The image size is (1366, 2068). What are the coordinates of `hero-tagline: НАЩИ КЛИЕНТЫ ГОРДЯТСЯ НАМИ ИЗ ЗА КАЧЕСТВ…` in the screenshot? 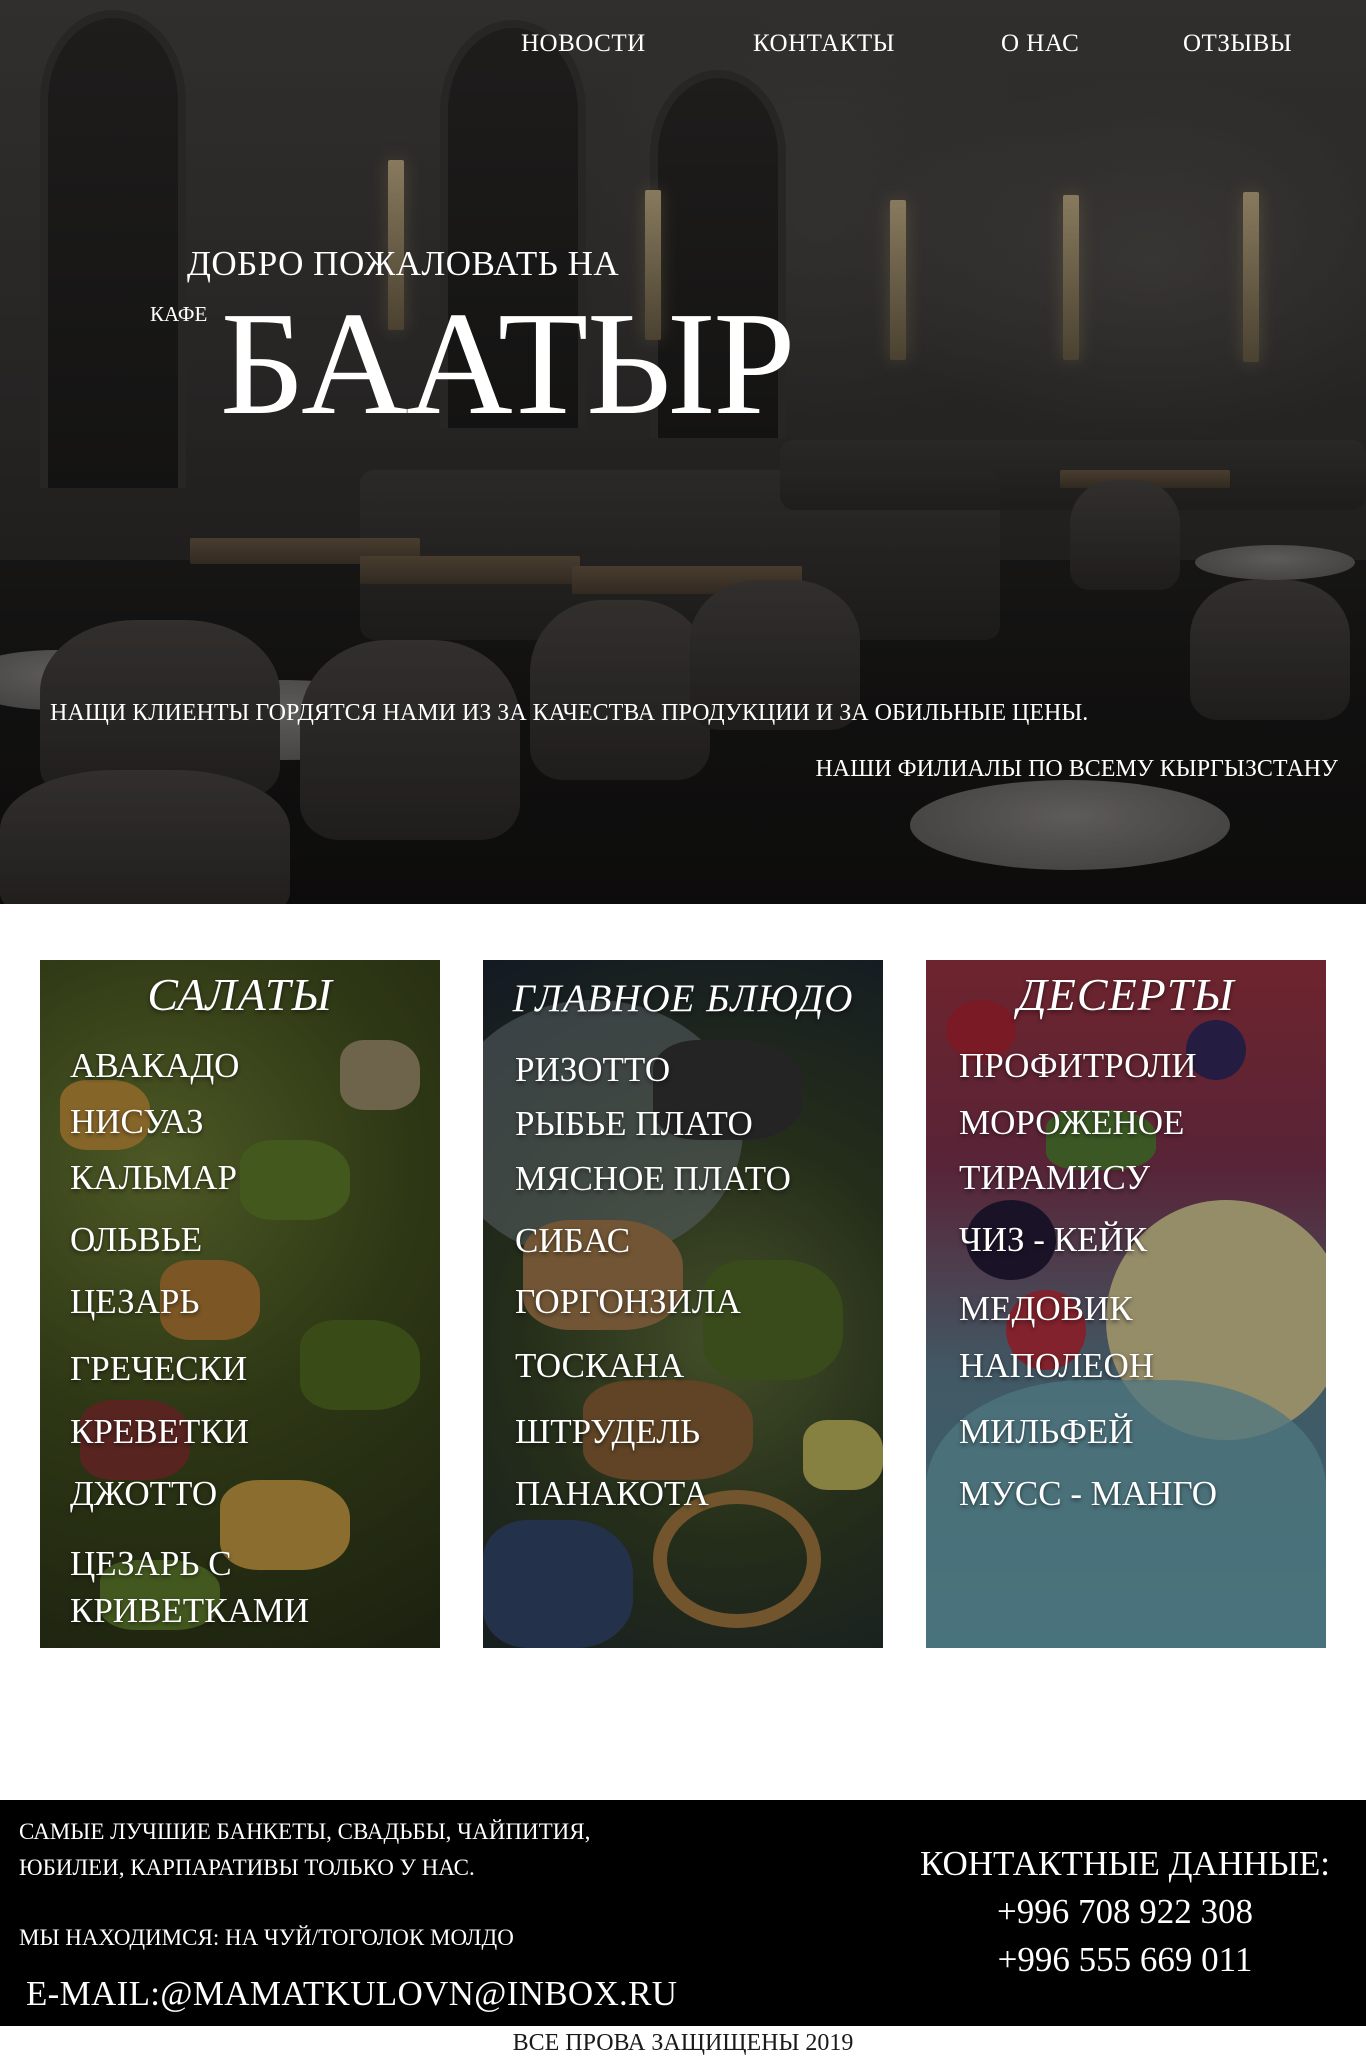 It's located at (569, 713).